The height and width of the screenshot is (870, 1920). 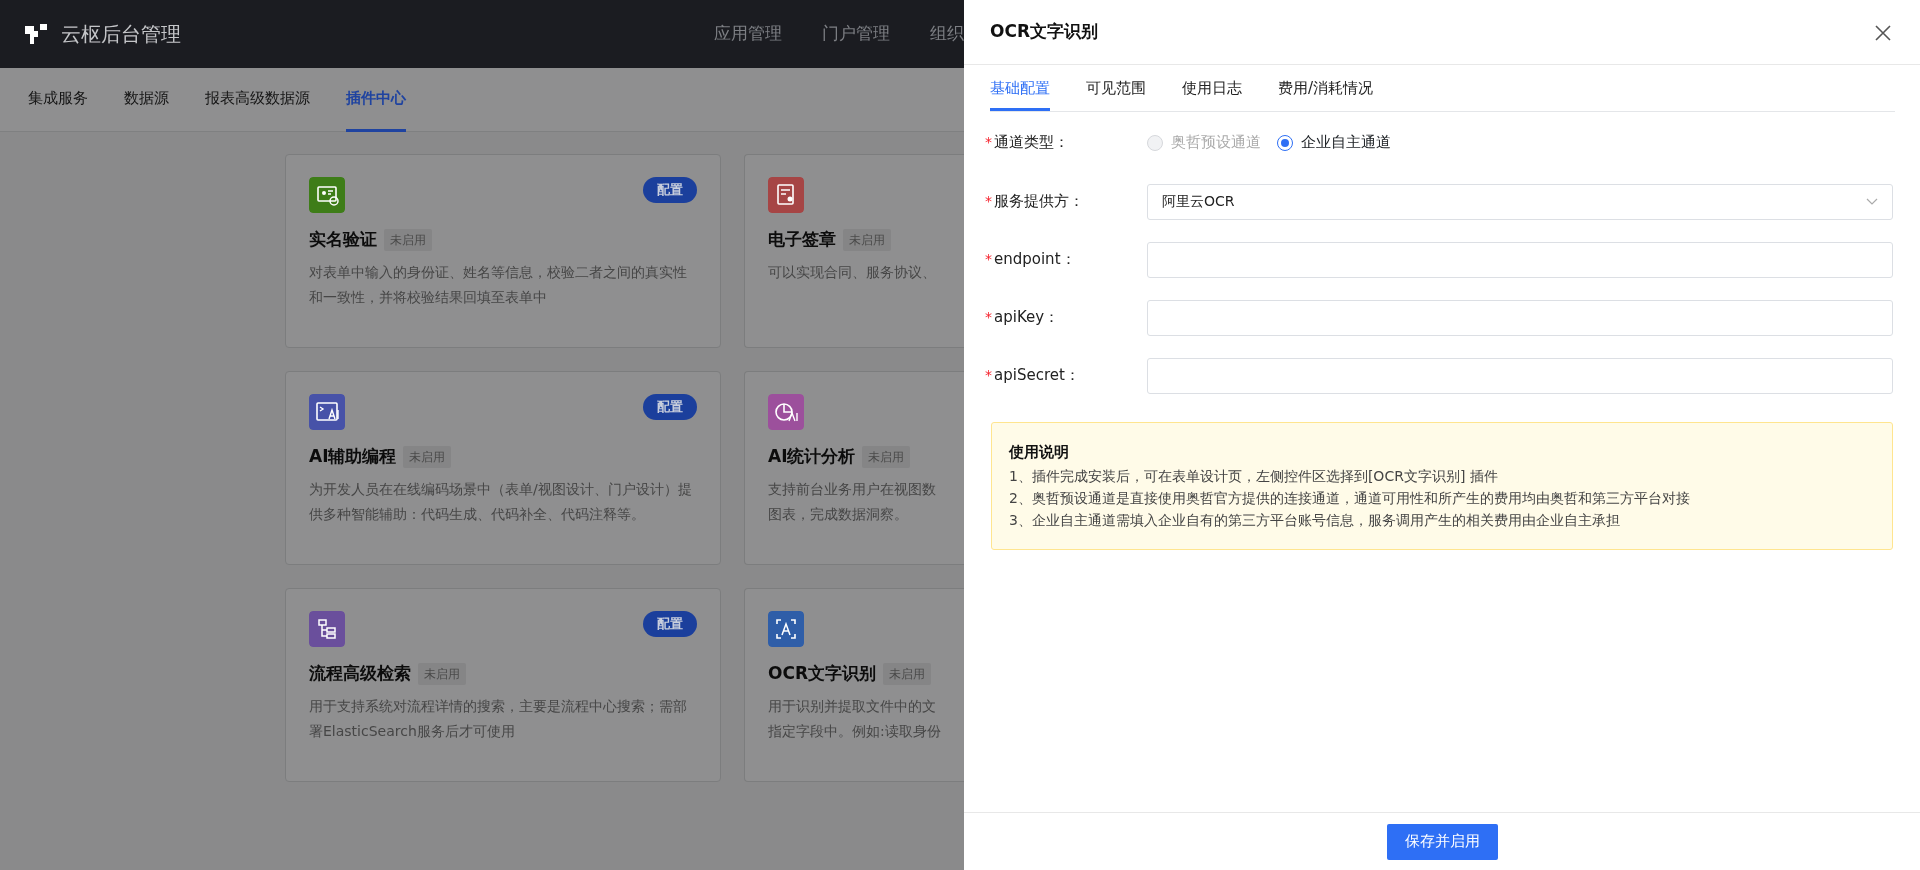 I want to click on plugin-description: 可以实现合同、服务协议、, so click(x=852, y=272).